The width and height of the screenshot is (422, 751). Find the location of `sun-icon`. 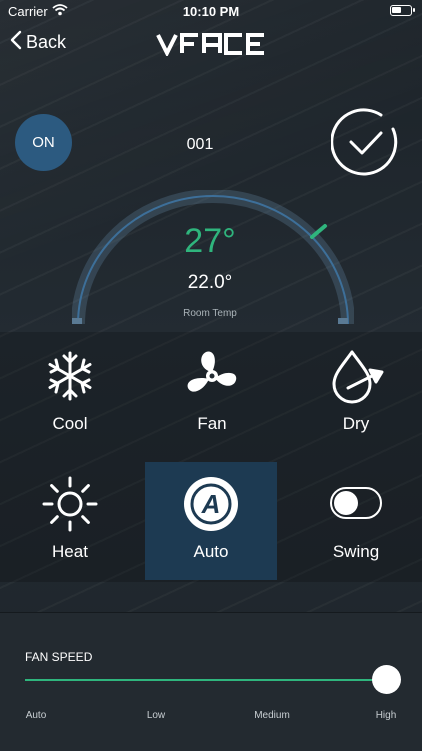

sun-icon is located at coordinates (70, 504).